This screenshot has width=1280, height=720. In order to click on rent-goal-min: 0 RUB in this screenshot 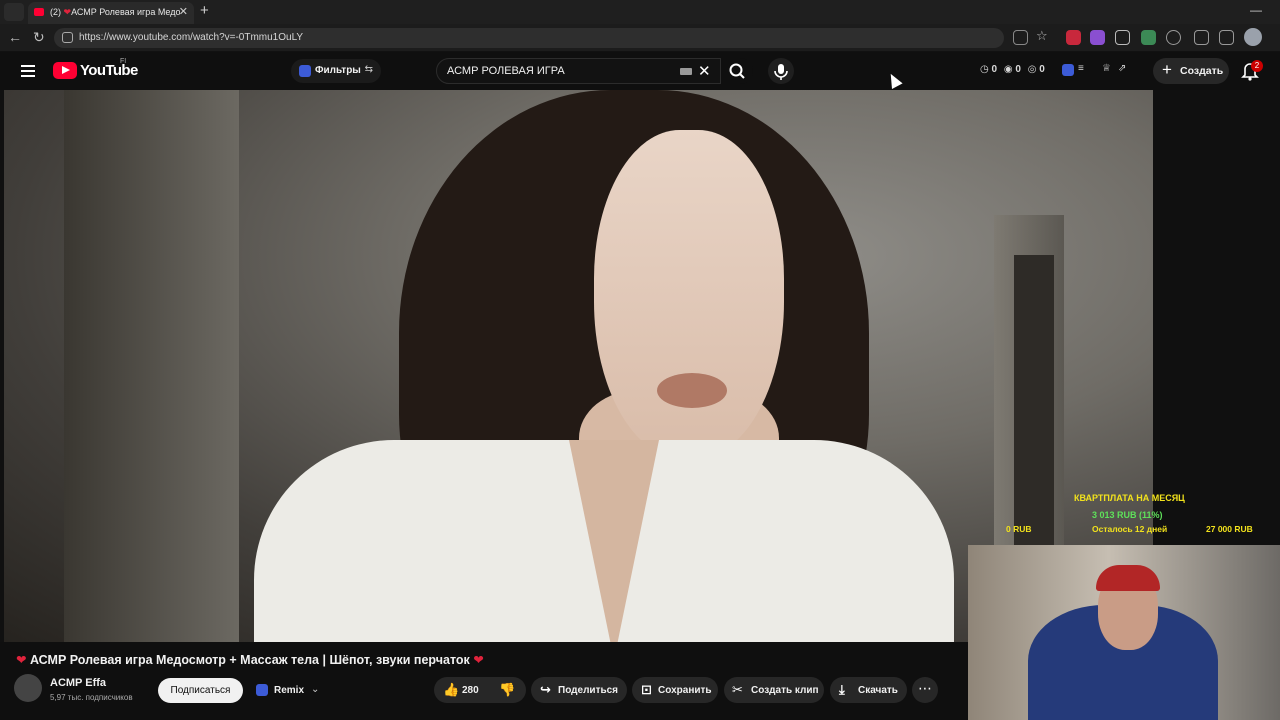, I will do `click(1019, 529)`.